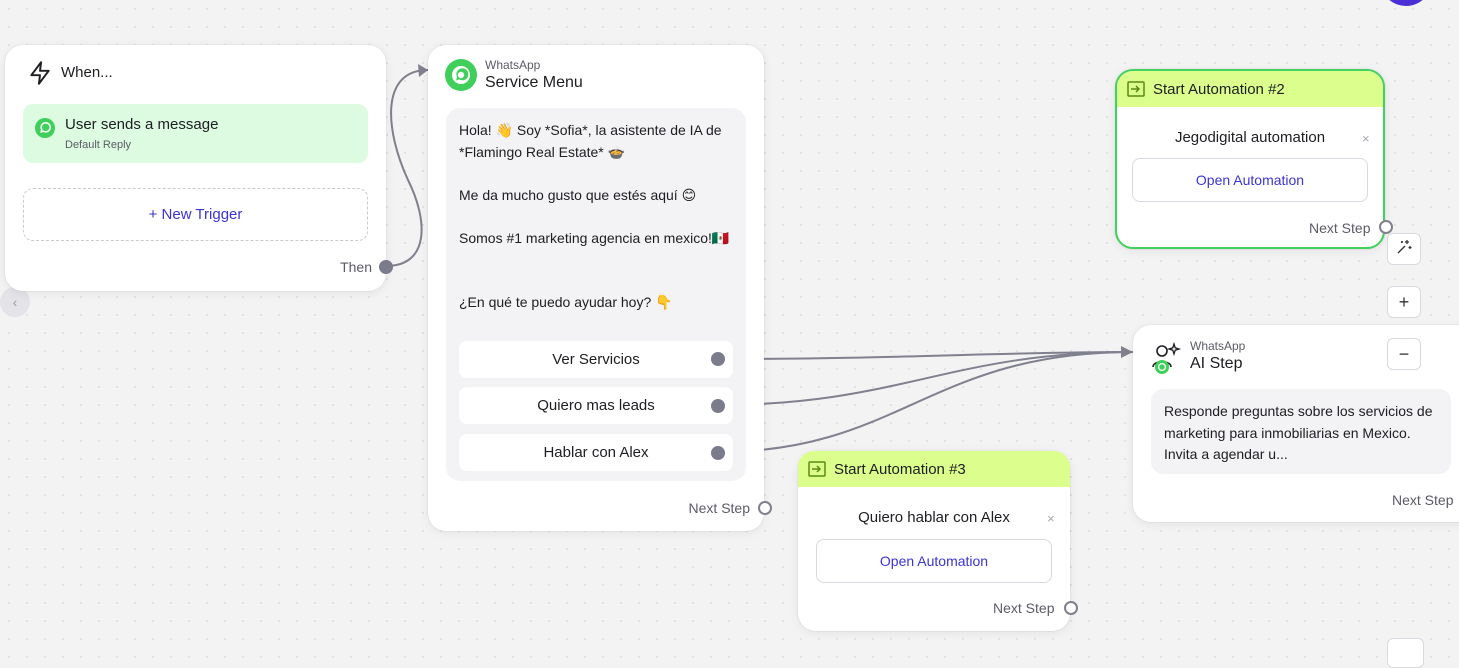 The height and width of the screenshot is (668, 1459). What do you see at coordinates (925, 355) in the screenshot?
I see `edge-ver-servicios` at bounding box center [925, 355].